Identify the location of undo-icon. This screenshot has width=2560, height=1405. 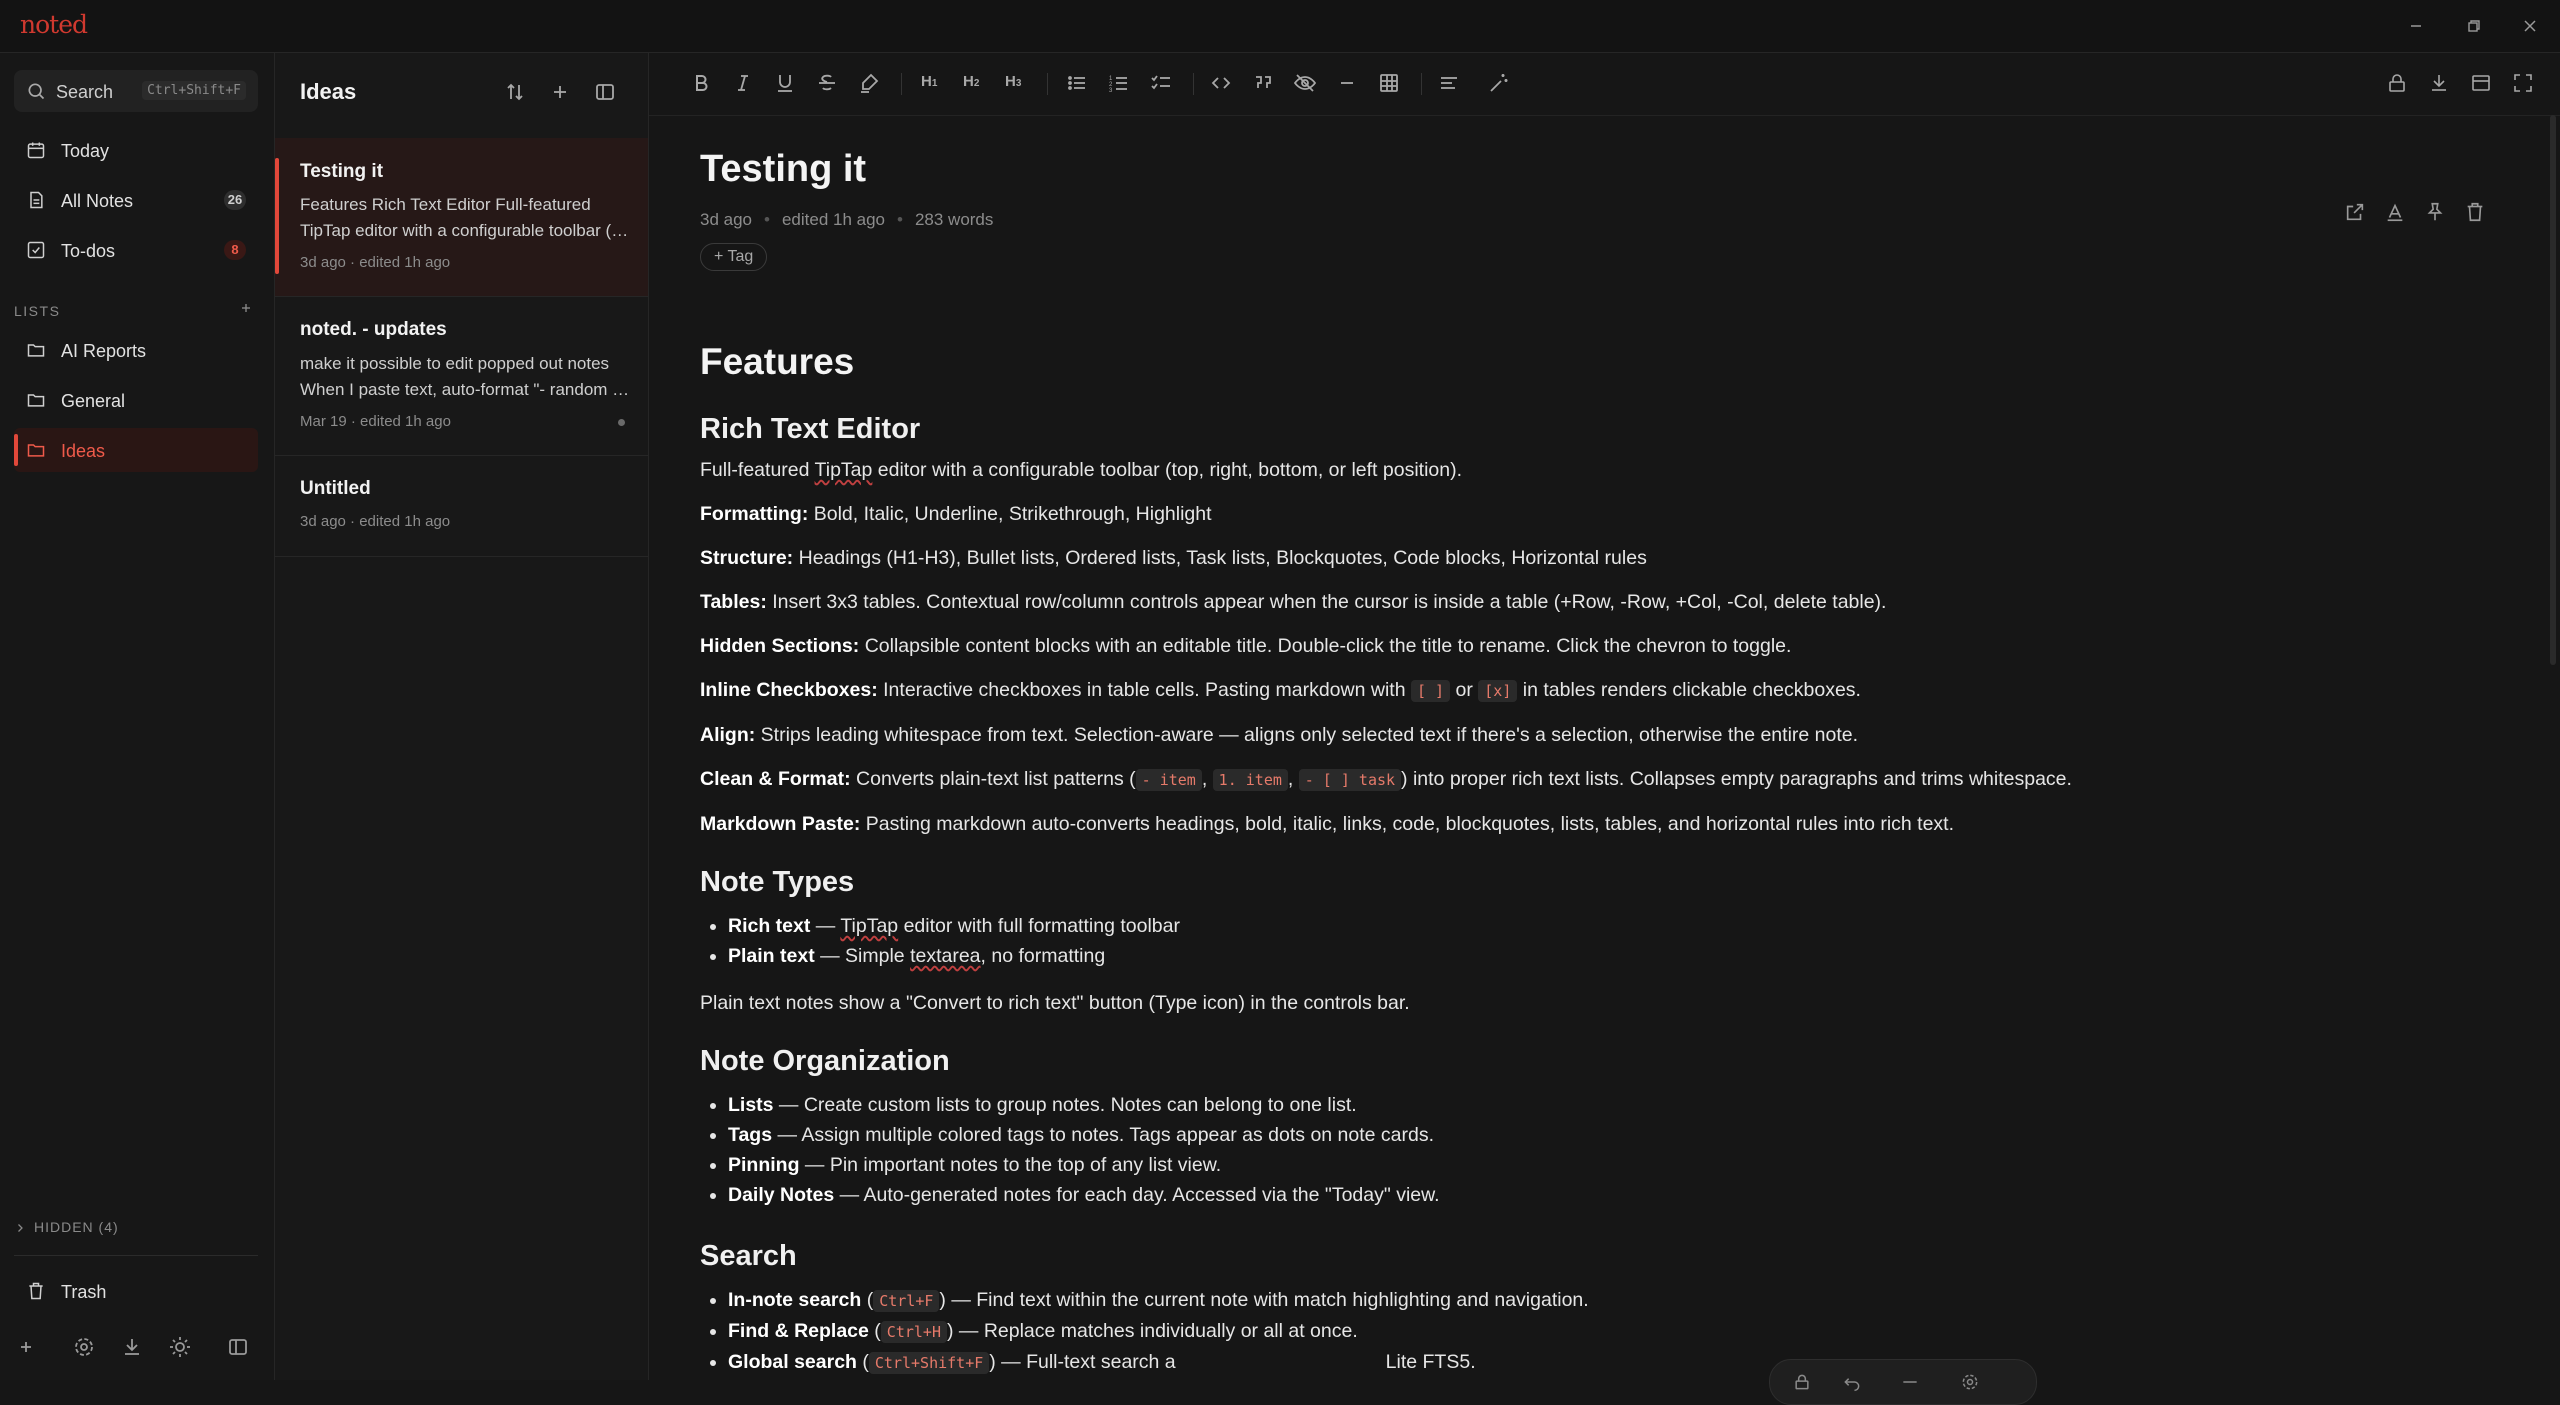
(1852, 1382).